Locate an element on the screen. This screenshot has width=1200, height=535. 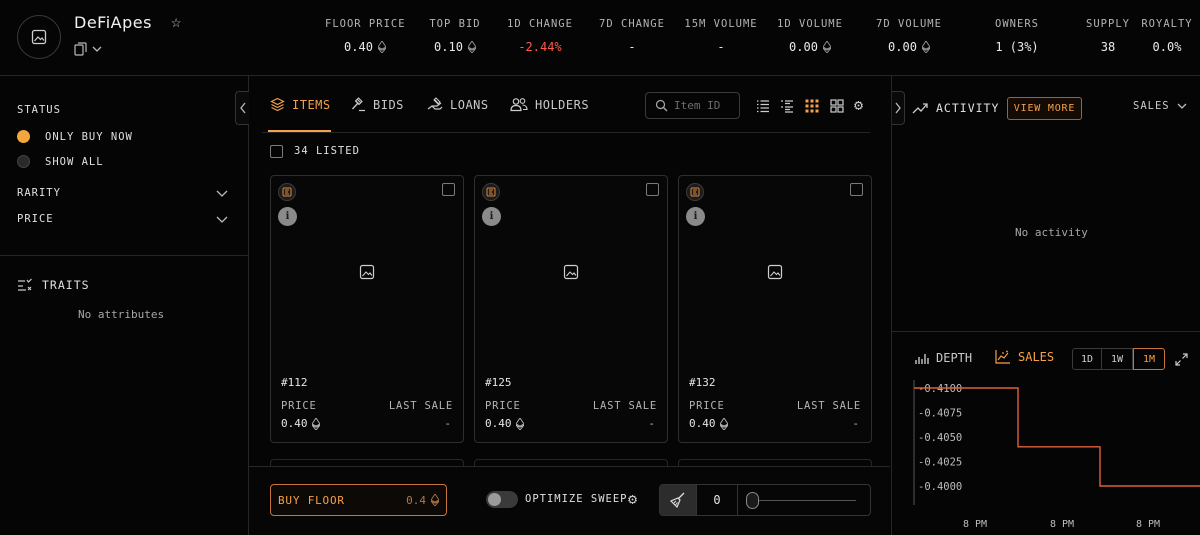
chevron-right-icon is located at coordinates (898, 108).